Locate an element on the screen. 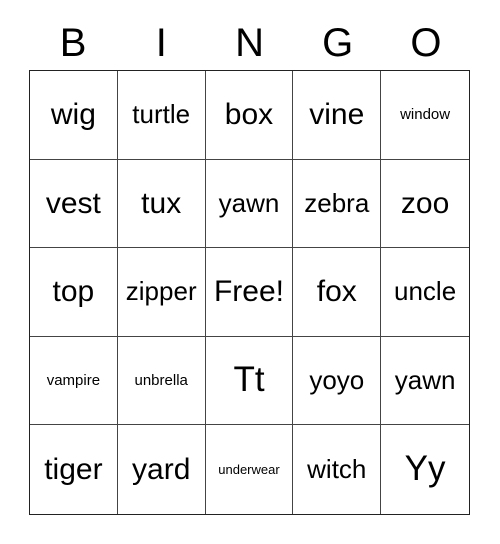  bingo-cell-r2c4: zebra is located at coordinates (337, 204).